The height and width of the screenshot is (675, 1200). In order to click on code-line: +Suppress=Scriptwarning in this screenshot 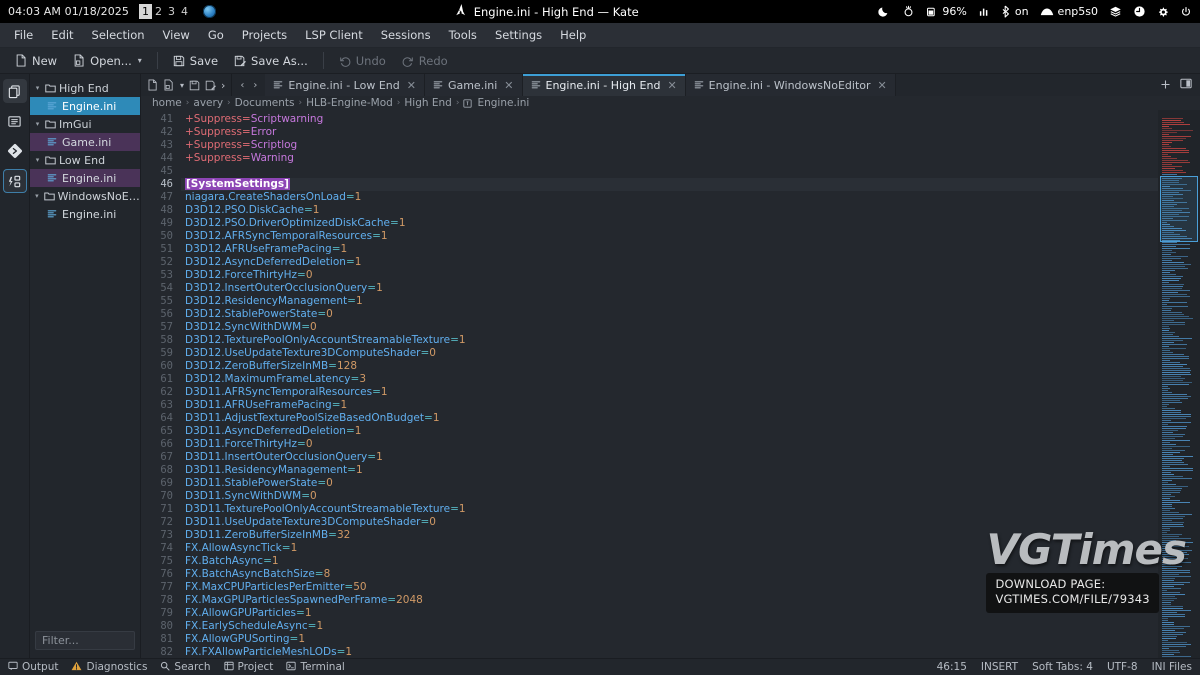, I will do `click(669, 119)`.